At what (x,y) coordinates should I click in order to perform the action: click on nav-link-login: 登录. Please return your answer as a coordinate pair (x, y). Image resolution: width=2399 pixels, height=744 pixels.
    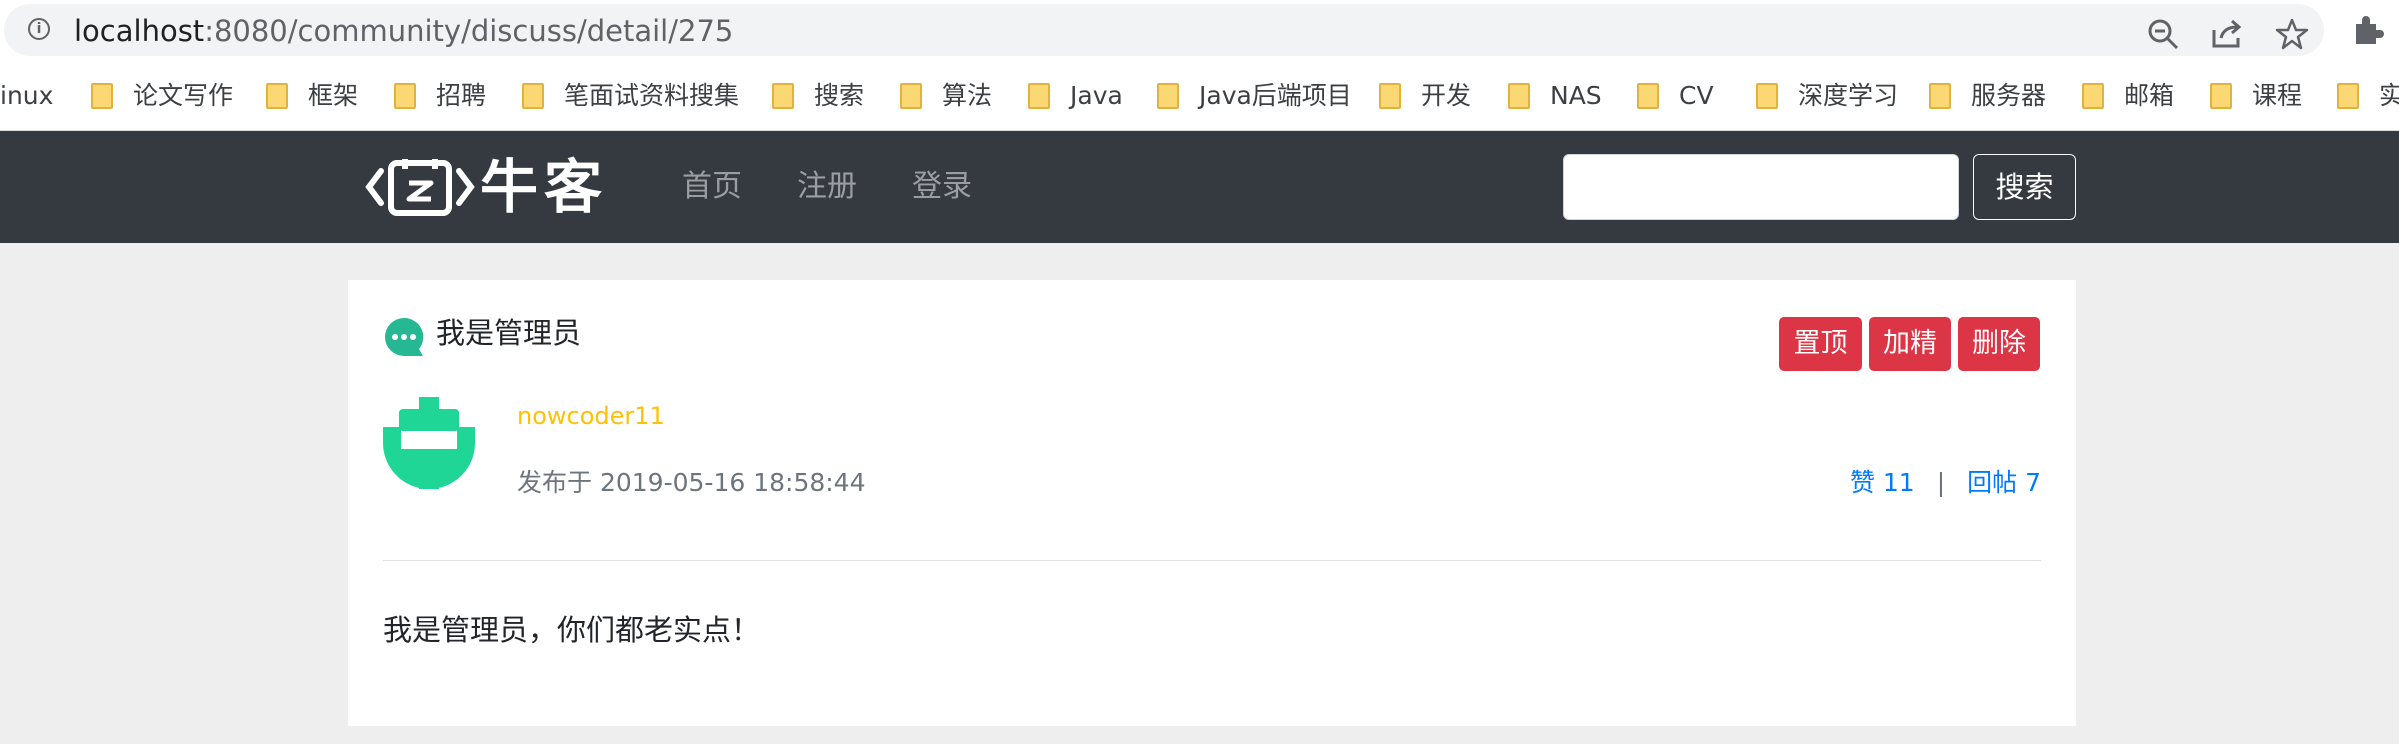
    Looking at the image, I should click on (942, 187).